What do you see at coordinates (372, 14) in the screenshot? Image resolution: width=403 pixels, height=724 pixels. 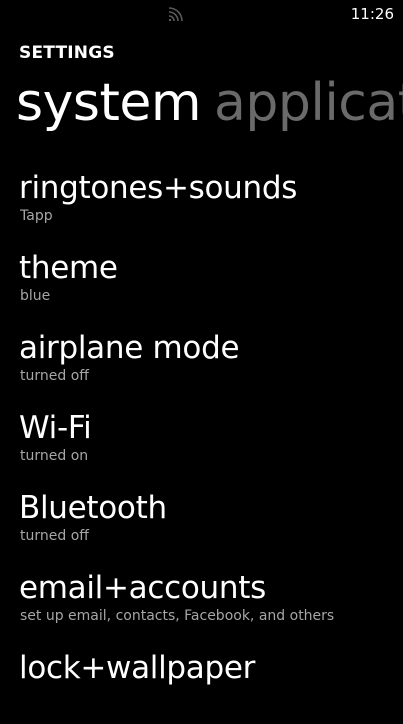 I see `clock: 11:26` at bounding box center [372, 14].